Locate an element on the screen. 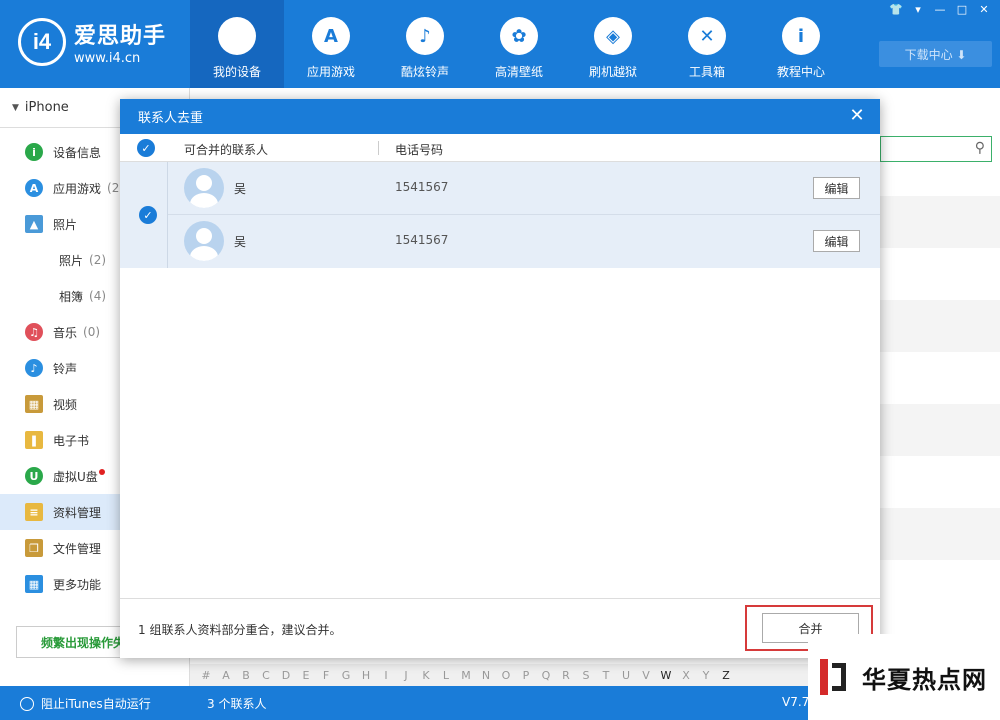 Image resolution: width=1000 pixels, height=720 pixels. alphabet-letter: L is located at coordinates (446, 675).